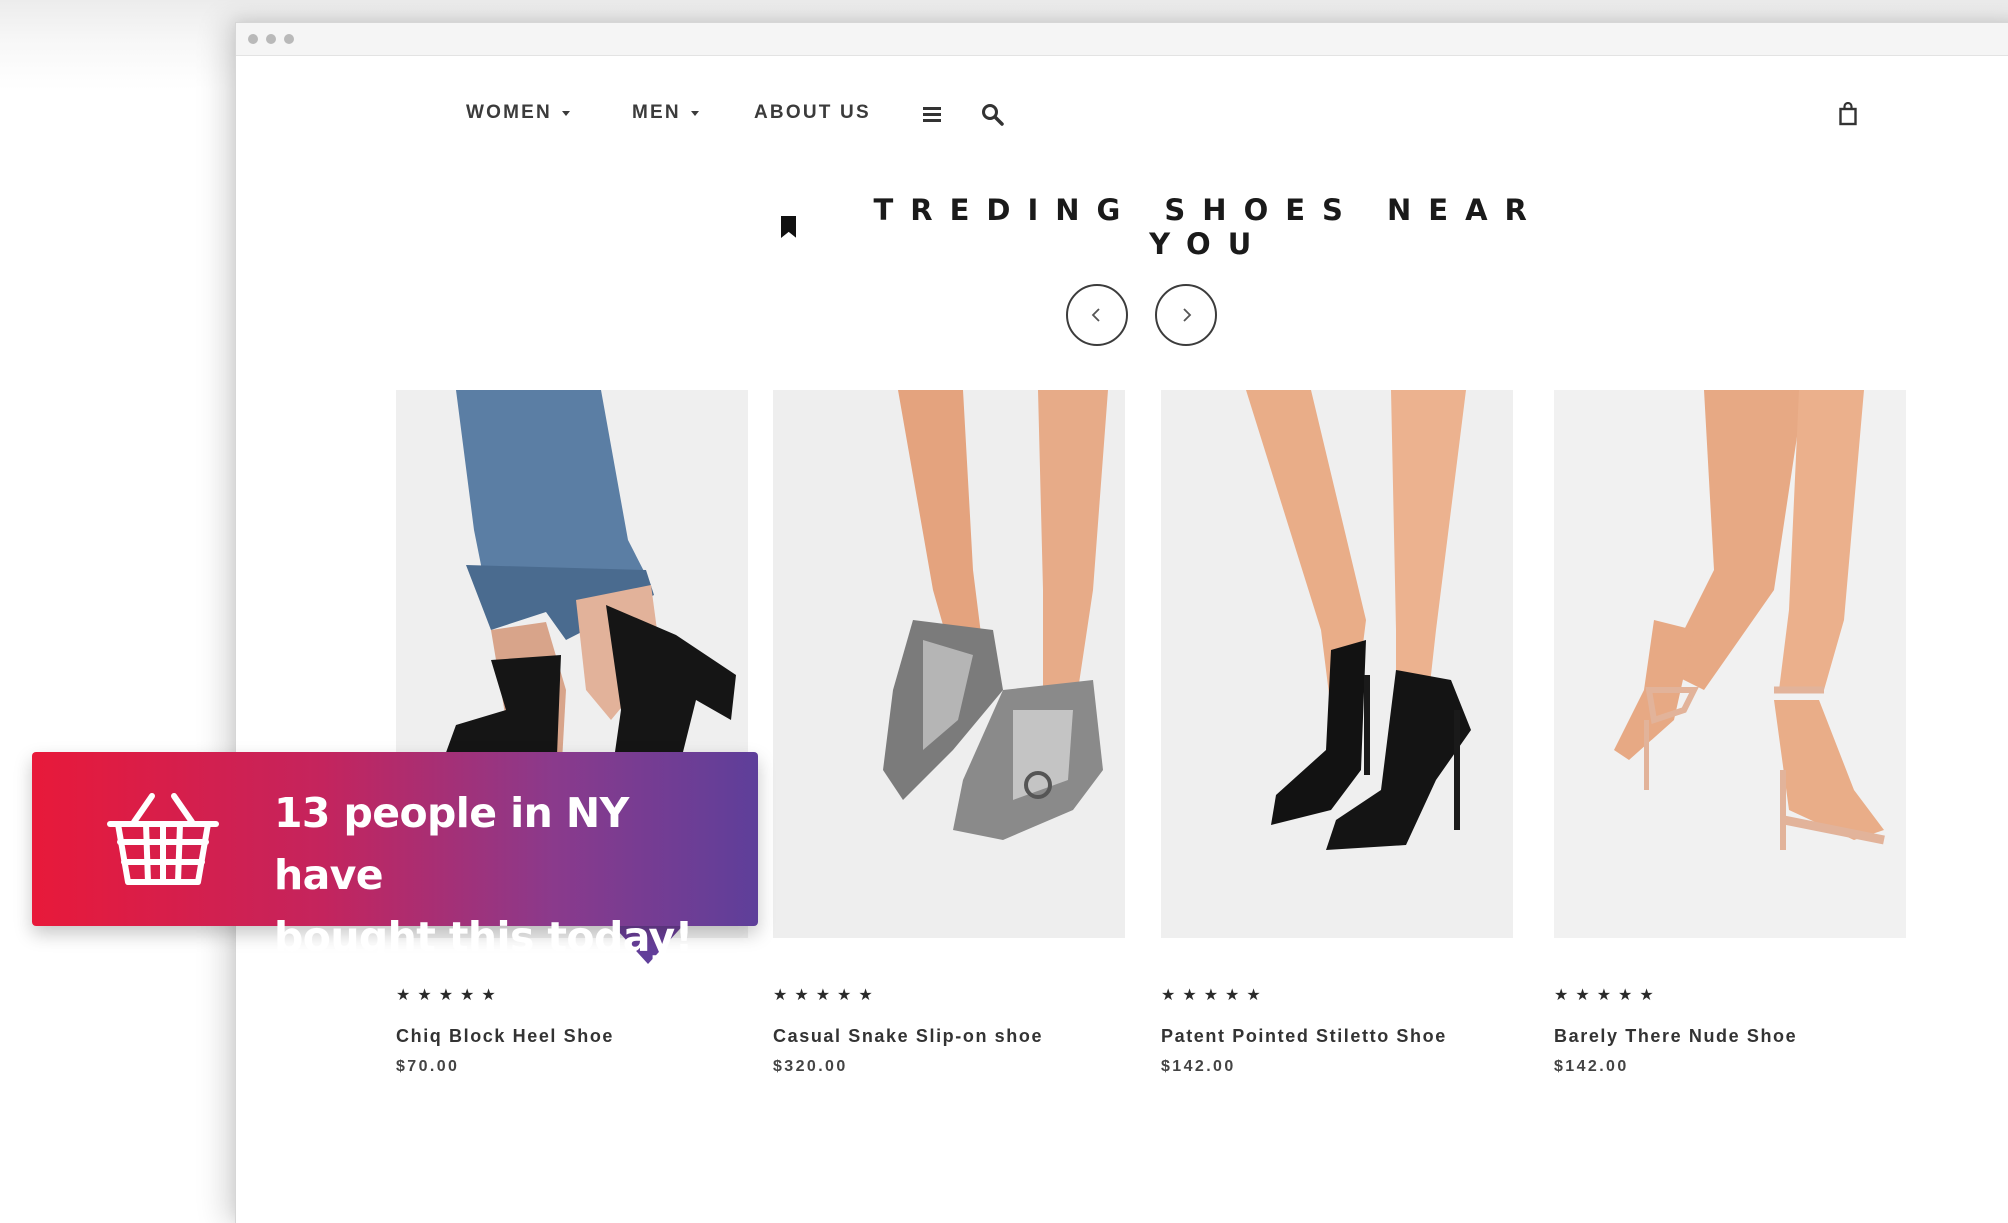  I want to click on chevron-left-icon, so click(1095, 315).